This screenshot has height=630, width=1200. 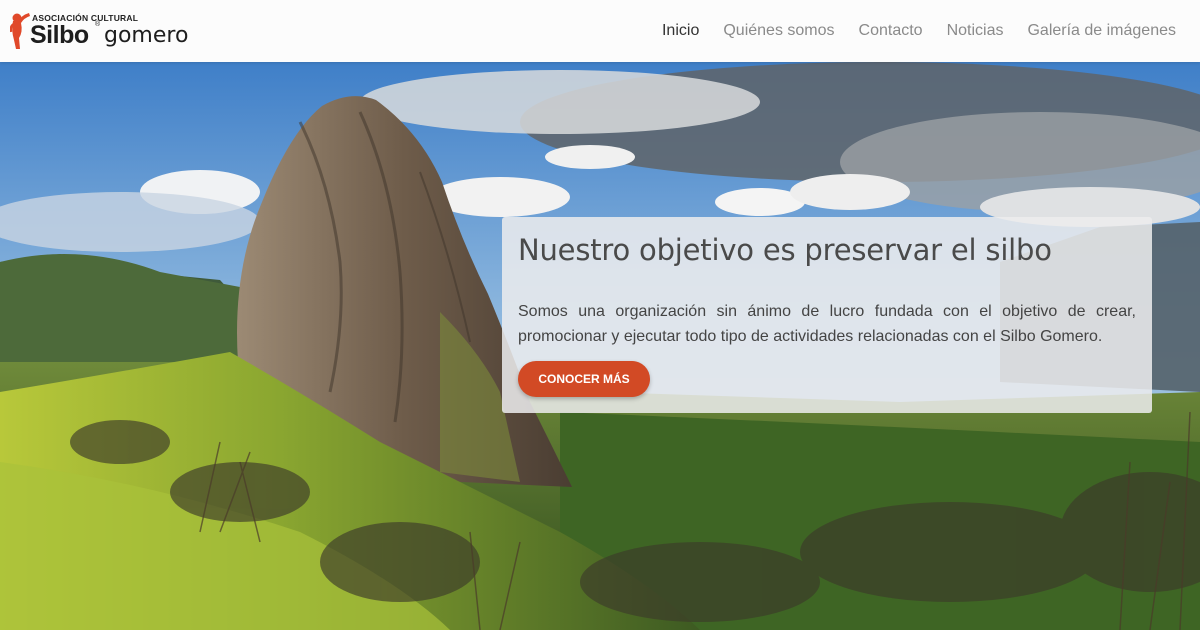 I want to click on nav-item-inicio: Inicio, so click(x=680, y=31).